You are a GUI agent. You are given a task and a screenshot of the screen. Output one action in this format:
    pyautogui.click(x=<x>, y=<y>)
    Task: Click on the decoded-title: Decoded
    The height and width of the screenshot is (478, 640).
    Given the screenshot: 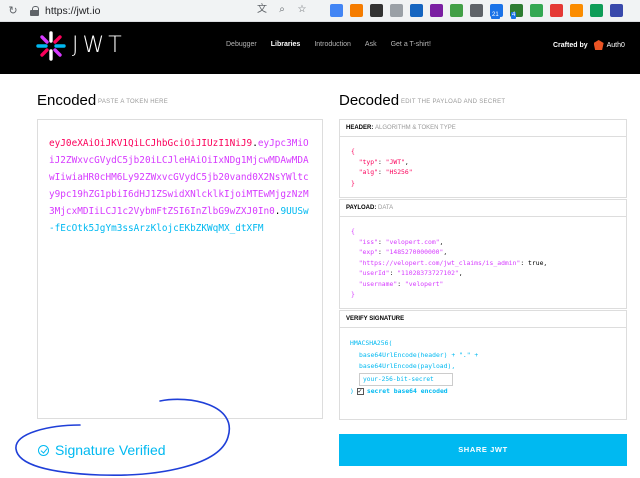 What is the action you would take?
    pyautogui.click(x=369, y=100)
    